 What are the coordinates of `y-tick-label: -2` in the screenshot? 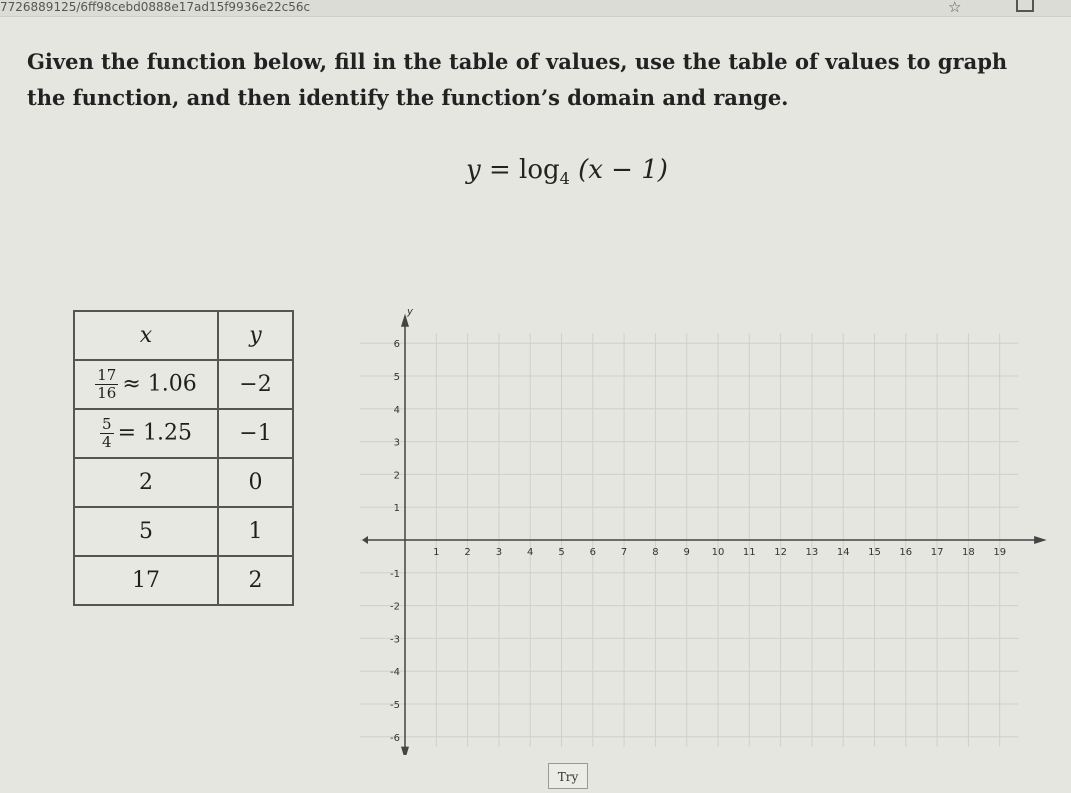 It's located at (395, 607).